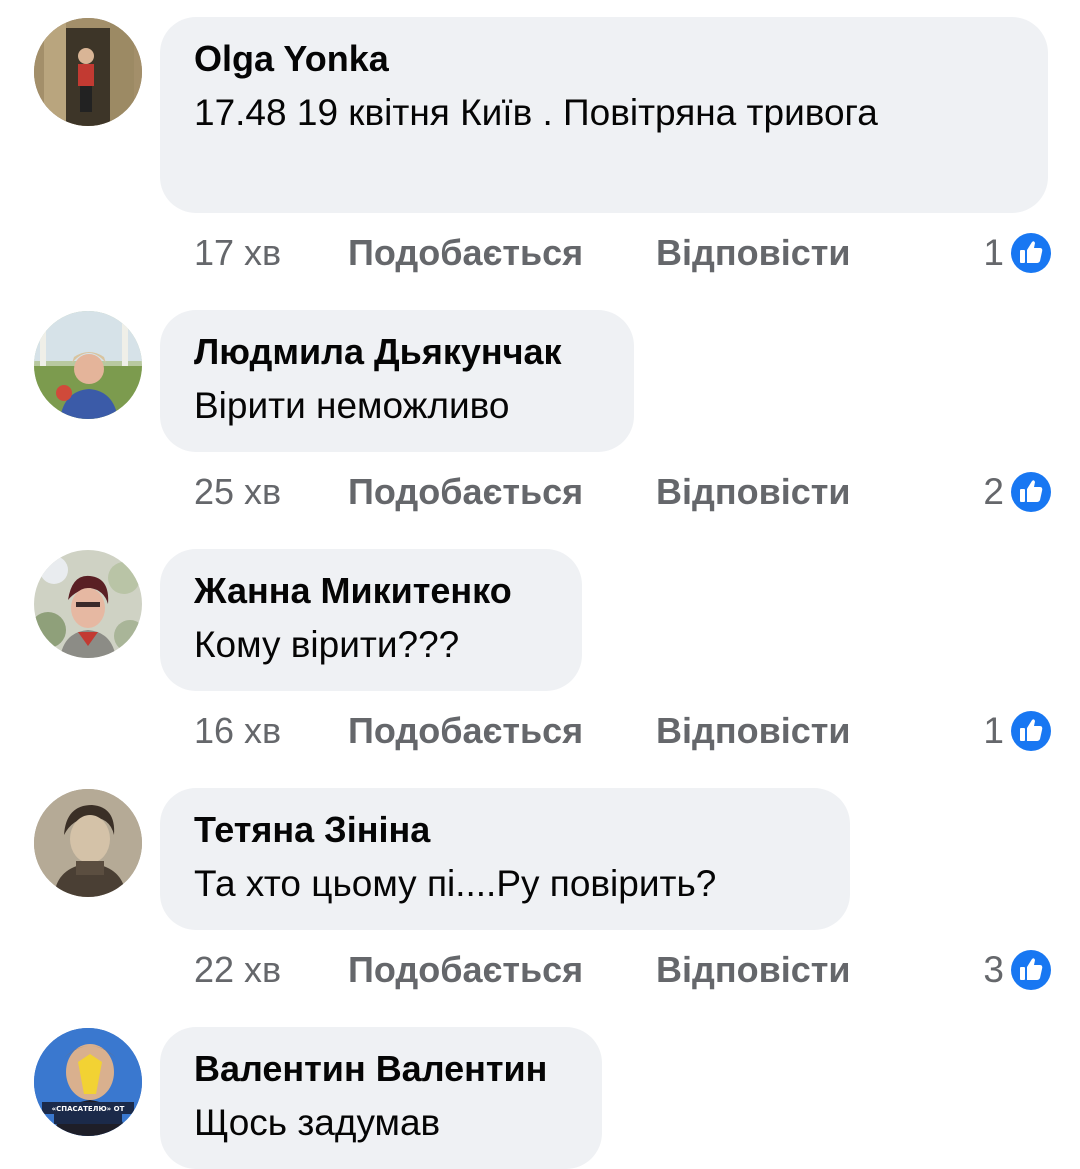  Describe the element at coordinates (327, 644) in the screenshot. I see `comment-text: Кому вірити???` at that location.